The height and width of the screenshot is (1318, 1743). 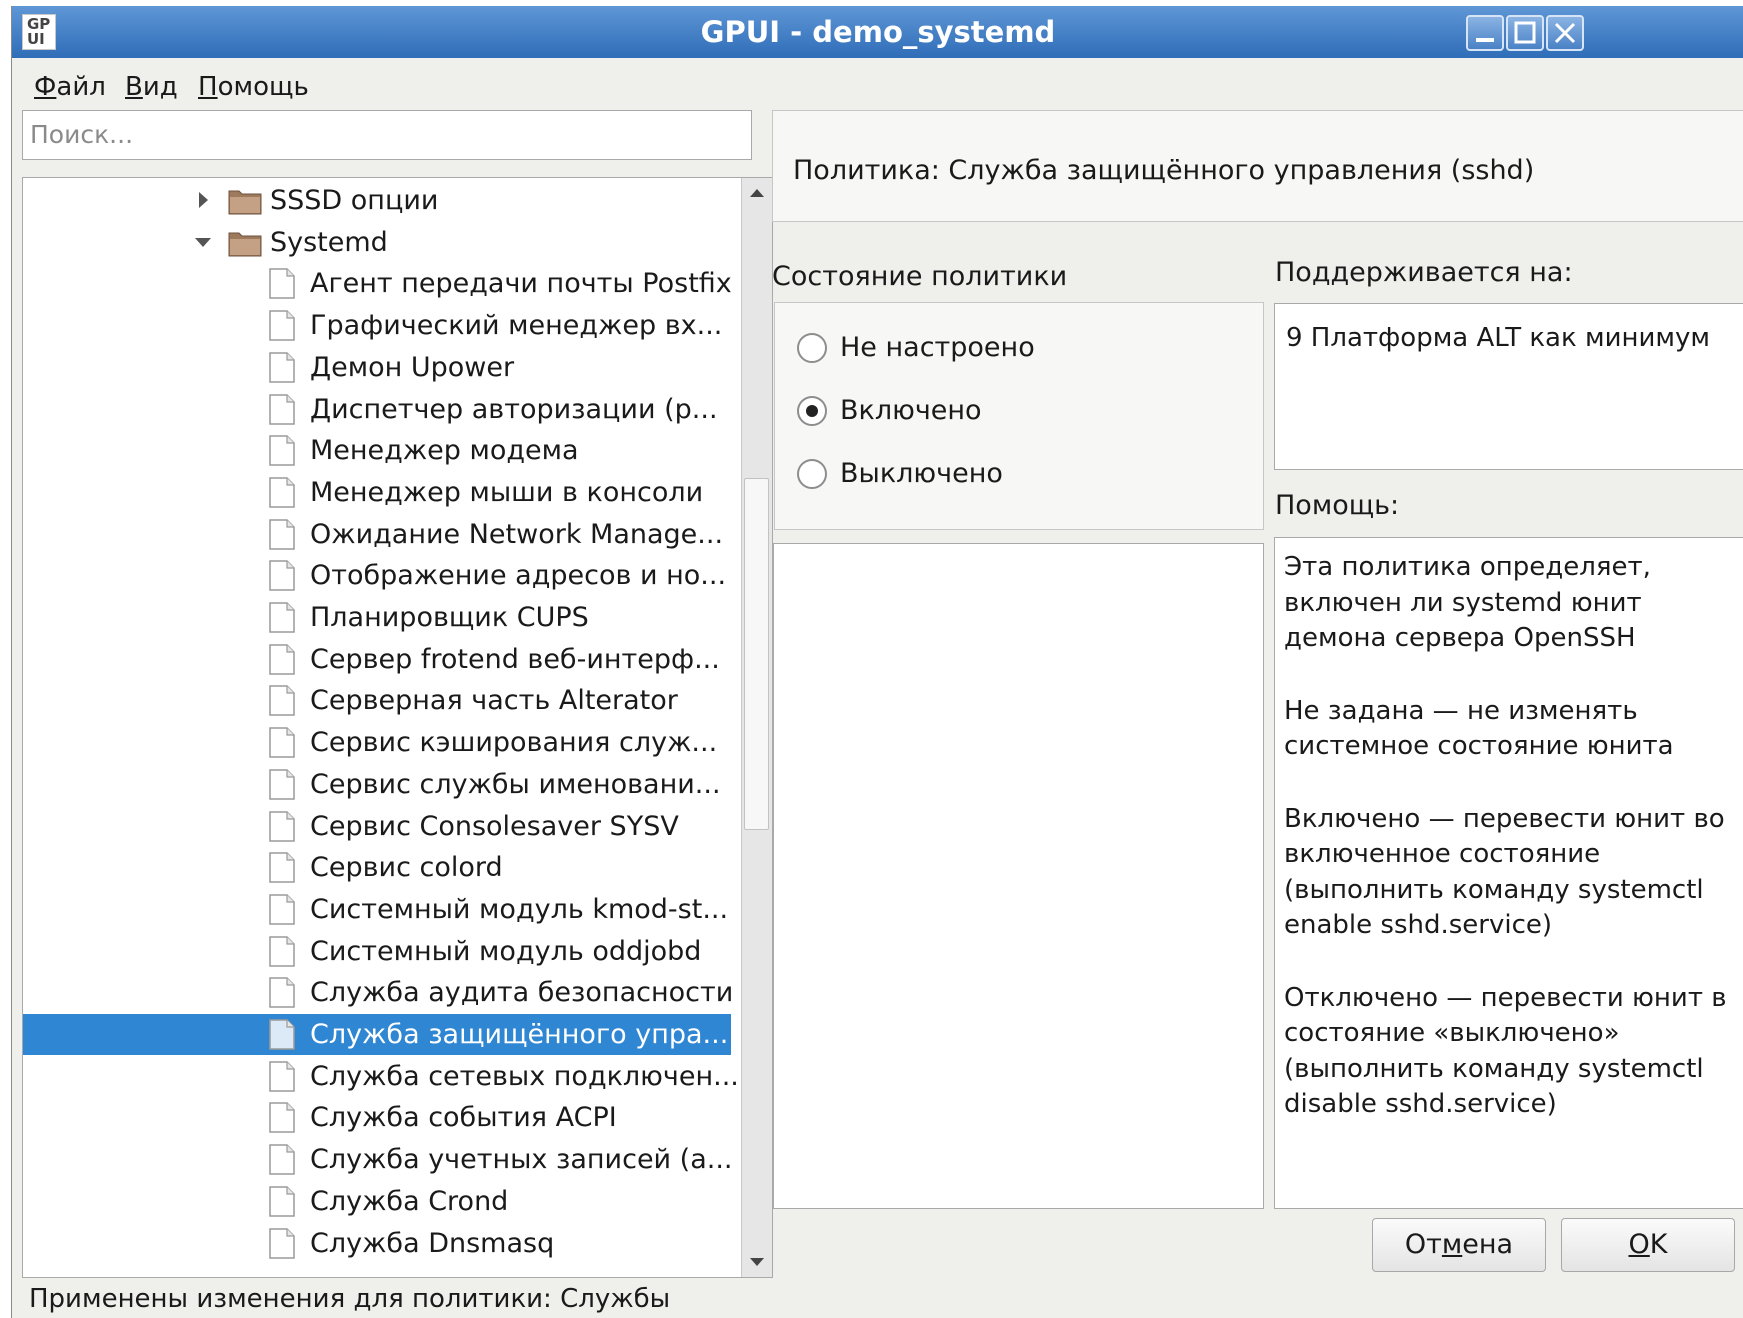 I want to click on tree-item-label: Служба аудита безопасности, so click(x=522, y=993).